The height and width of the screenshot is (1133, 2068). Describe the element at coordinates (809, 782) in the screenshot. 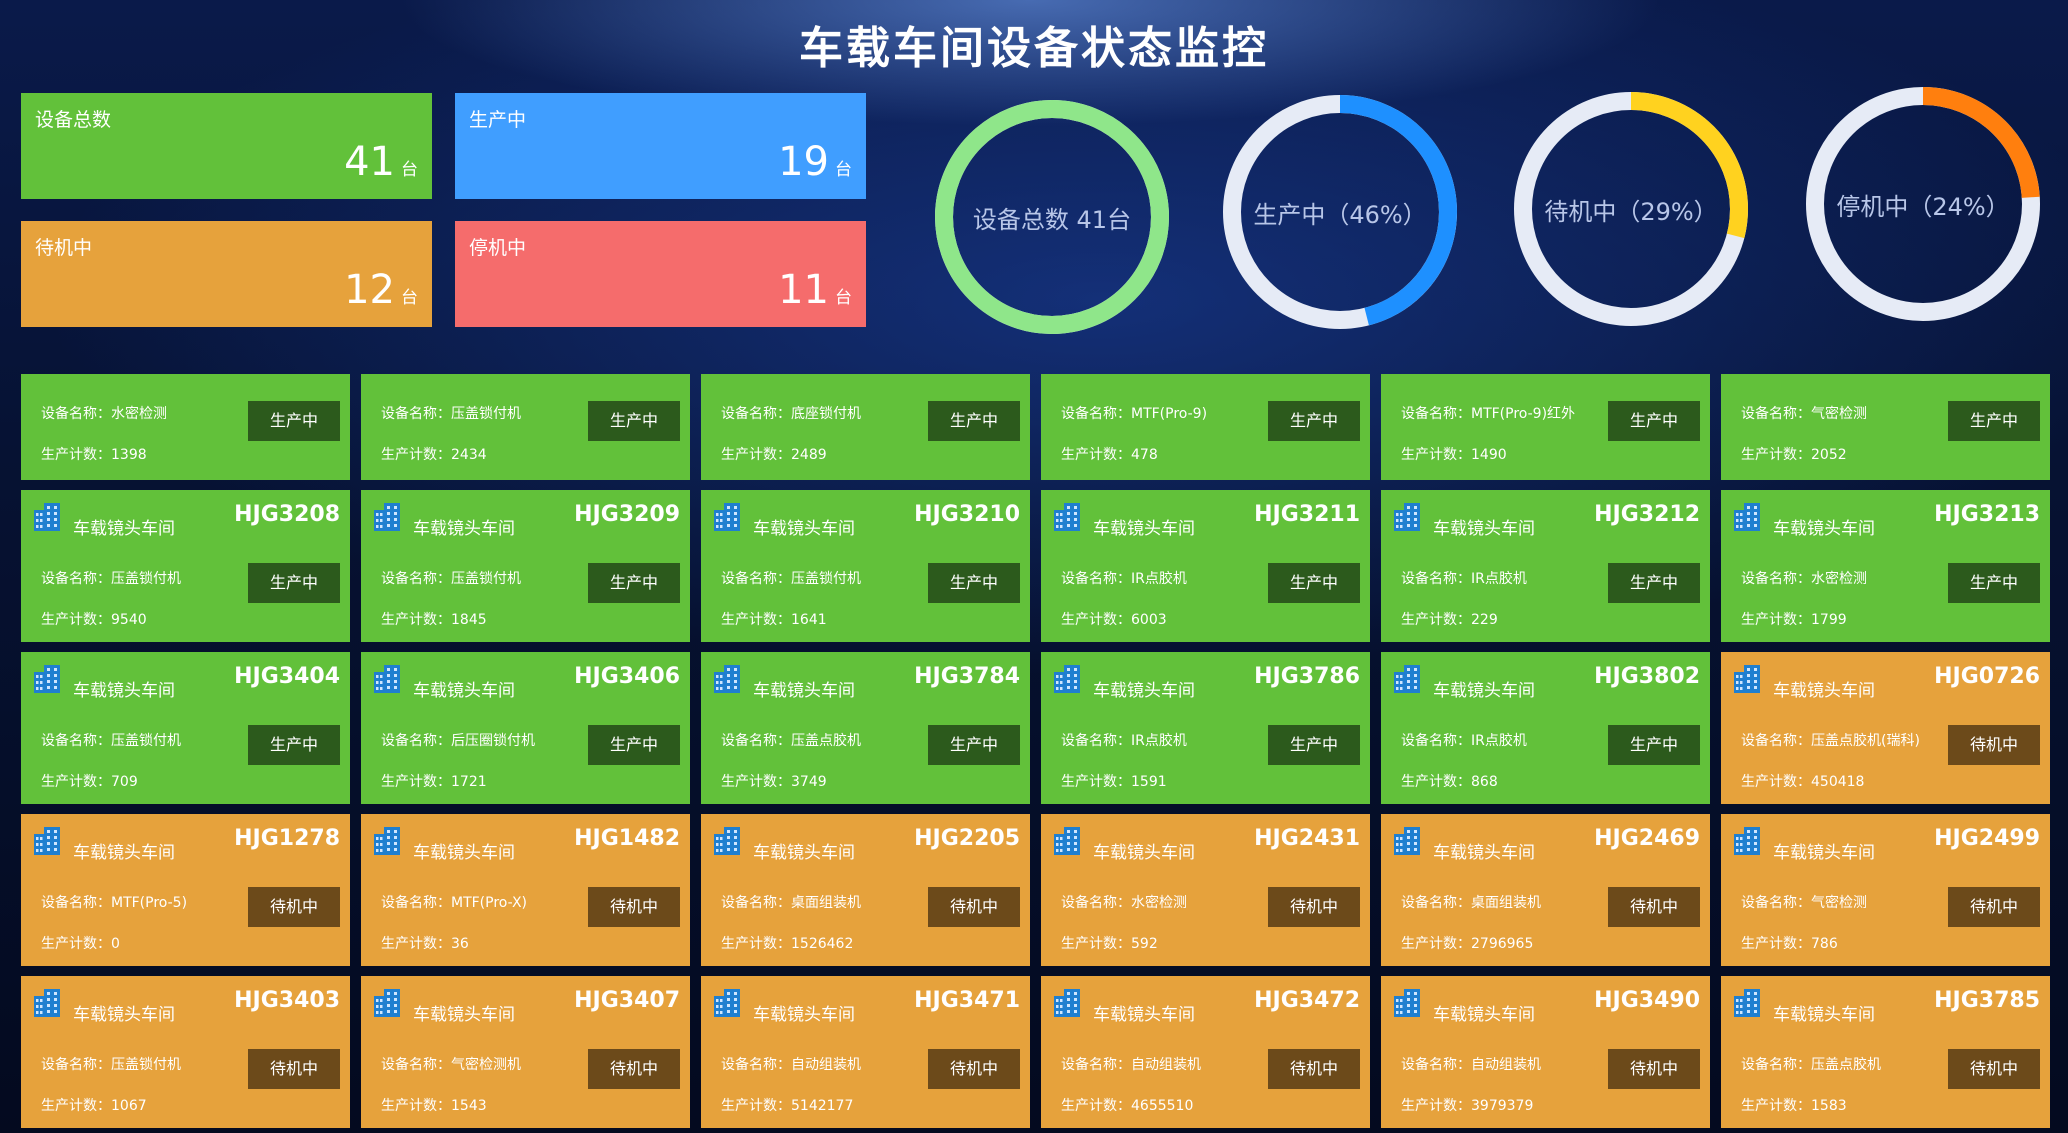

I see `production-count-value: 3749` at that location.